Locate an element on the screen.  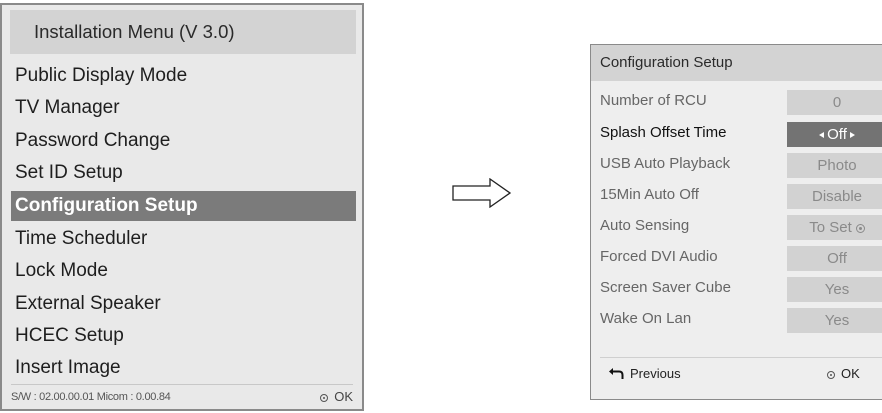
config-value: To Set is located at coordinates (834, 227).